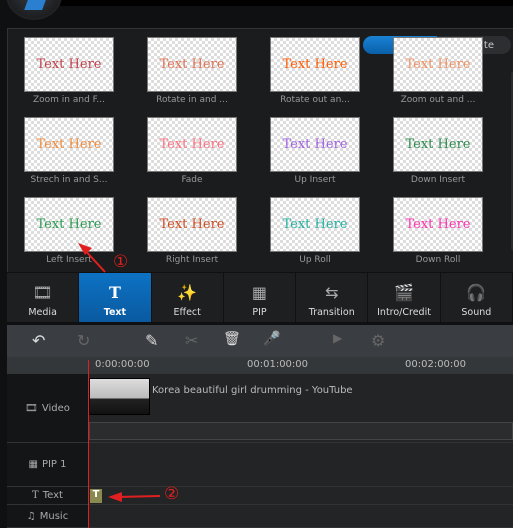  Describe the element at coordinates (172, 494) in the screenshot. I see `annotation-2: ②` at that location.